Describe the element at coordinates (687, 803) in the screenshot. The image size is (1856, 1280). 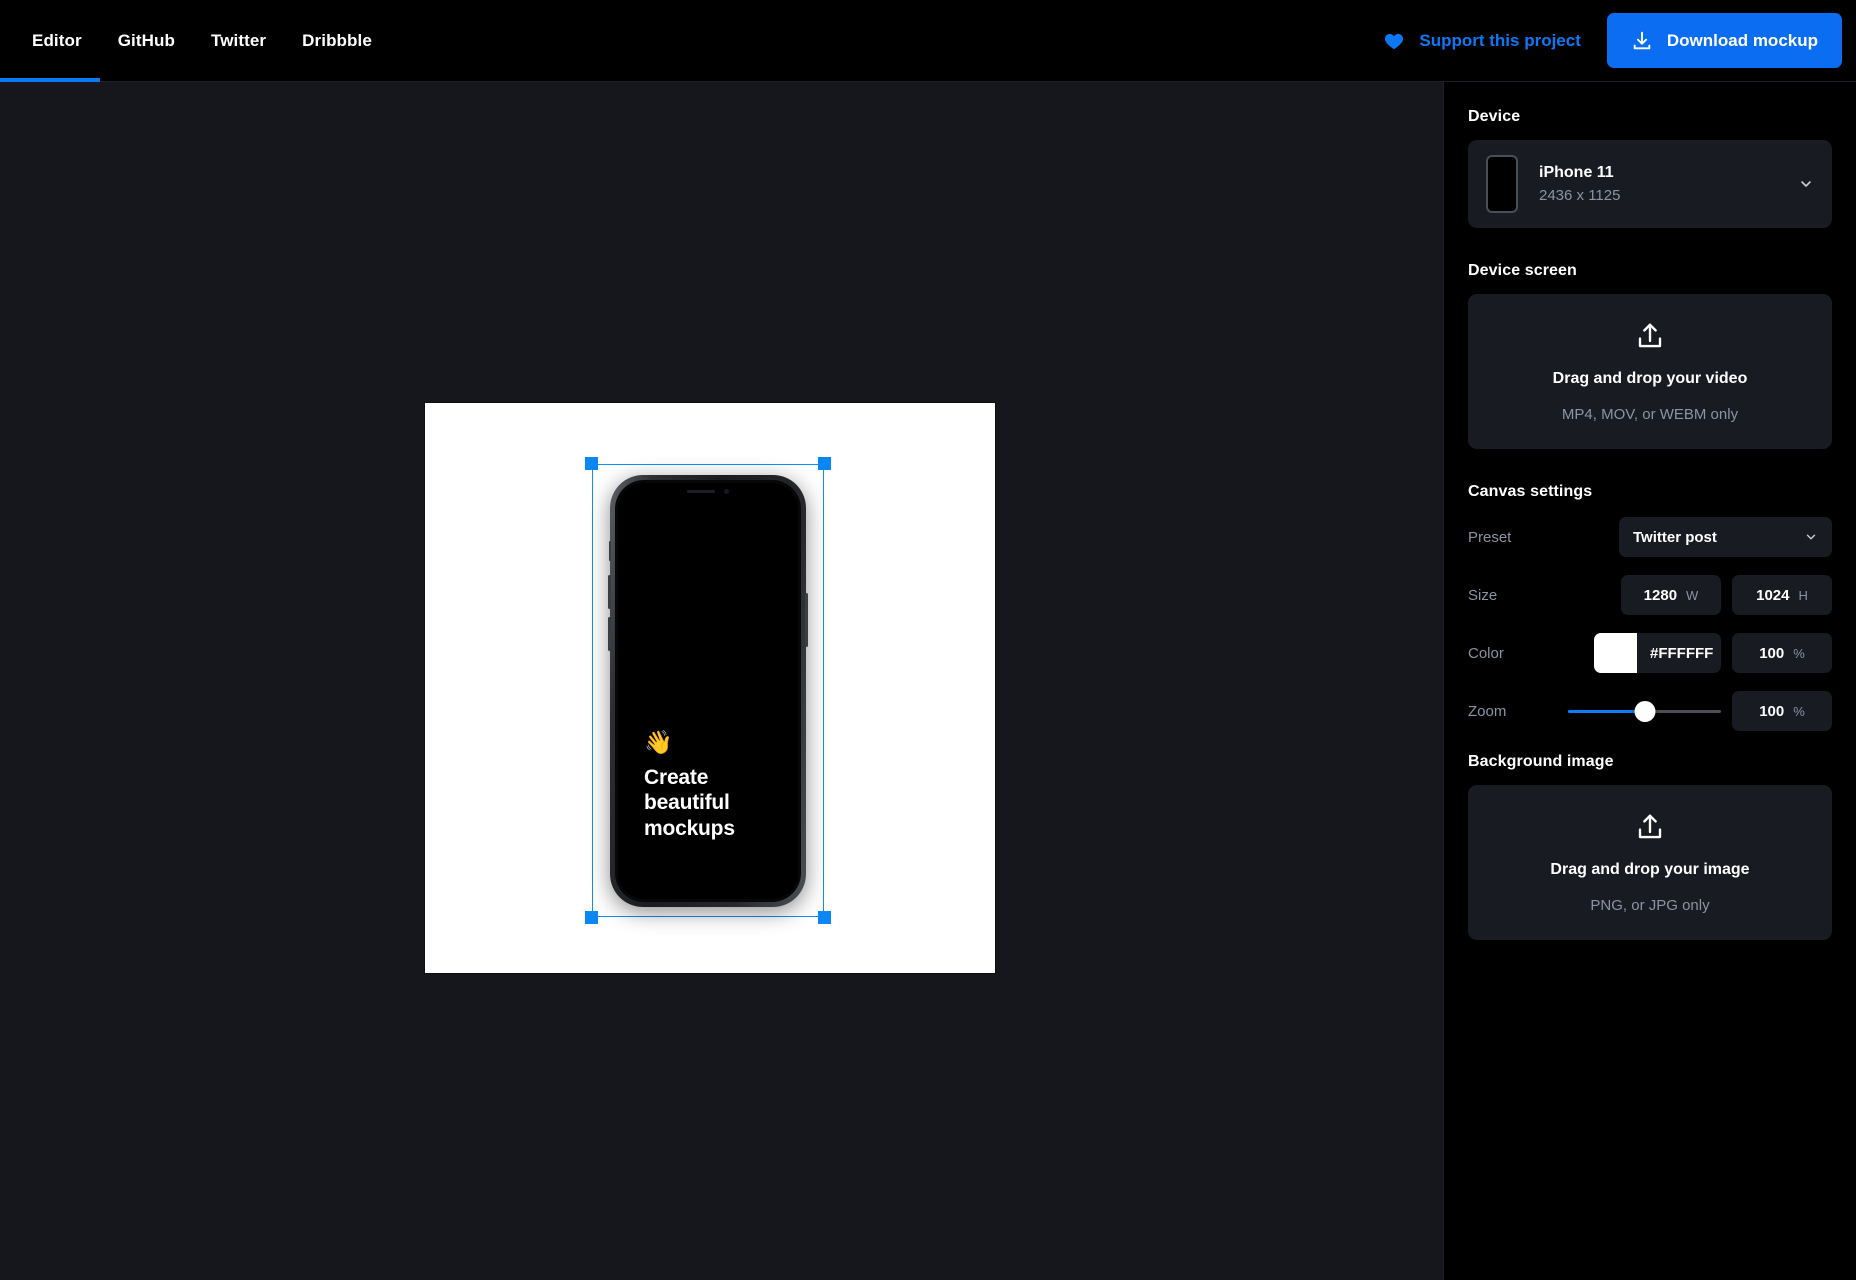
I see `screen-headline-line-2: beautiful` at that location.